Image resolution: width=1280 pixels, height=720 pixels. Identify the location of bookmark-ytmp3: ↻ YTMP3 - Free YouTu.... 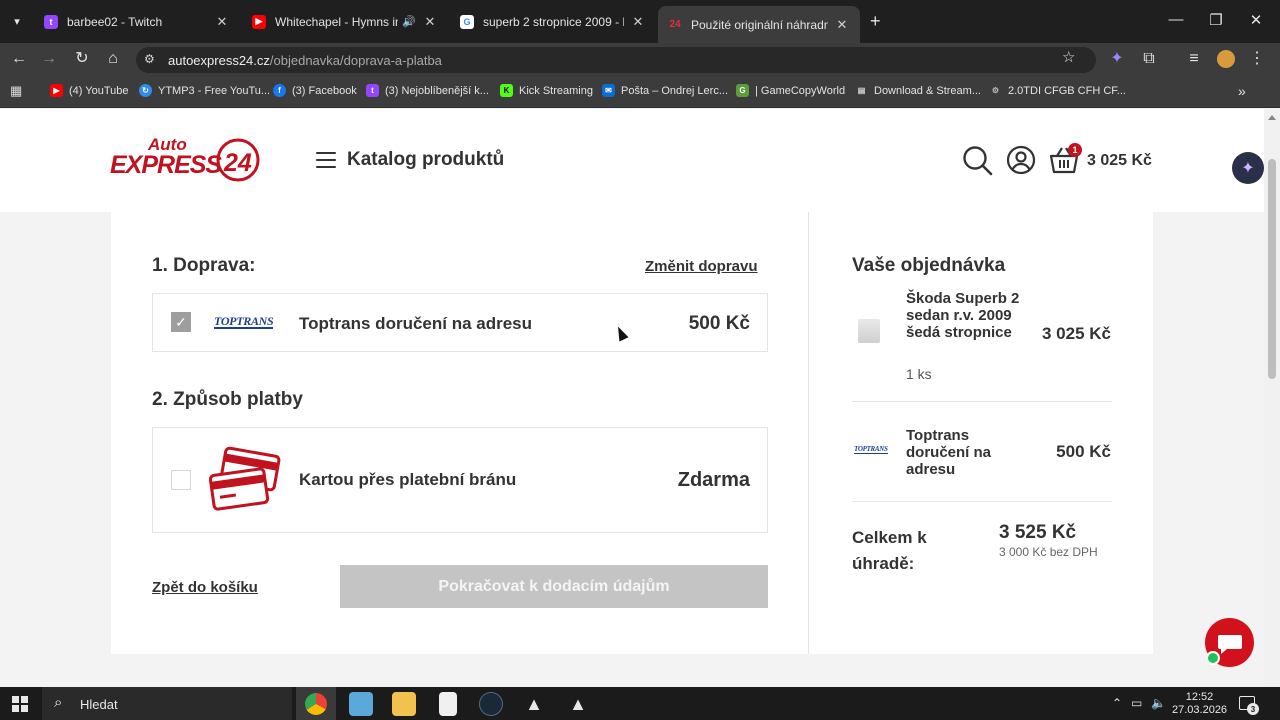
(204, 90).